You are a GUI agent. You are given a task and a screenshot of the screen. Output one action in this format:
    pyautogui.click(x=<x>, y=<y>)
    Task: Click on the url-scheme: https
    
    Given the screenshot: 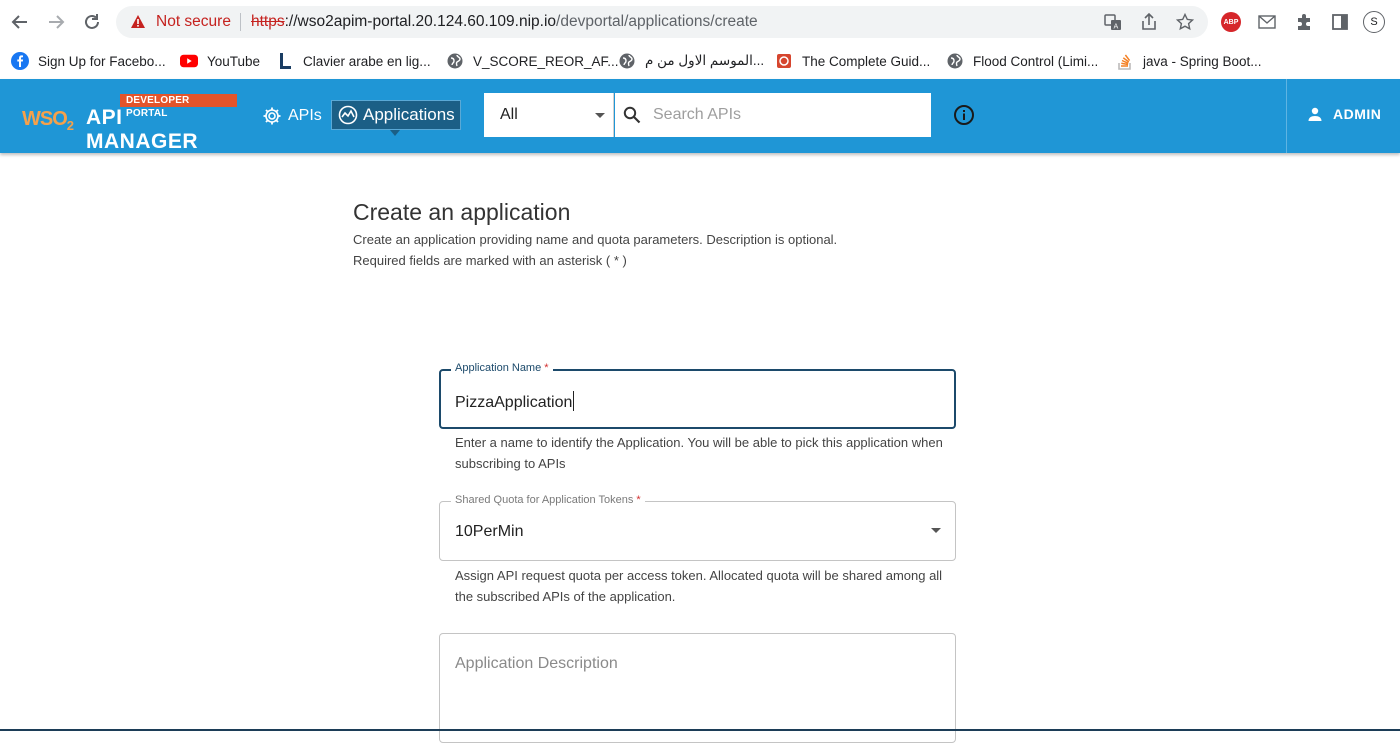 What is the action you would take?
    pyautogui.click(x=268, y=21)
    